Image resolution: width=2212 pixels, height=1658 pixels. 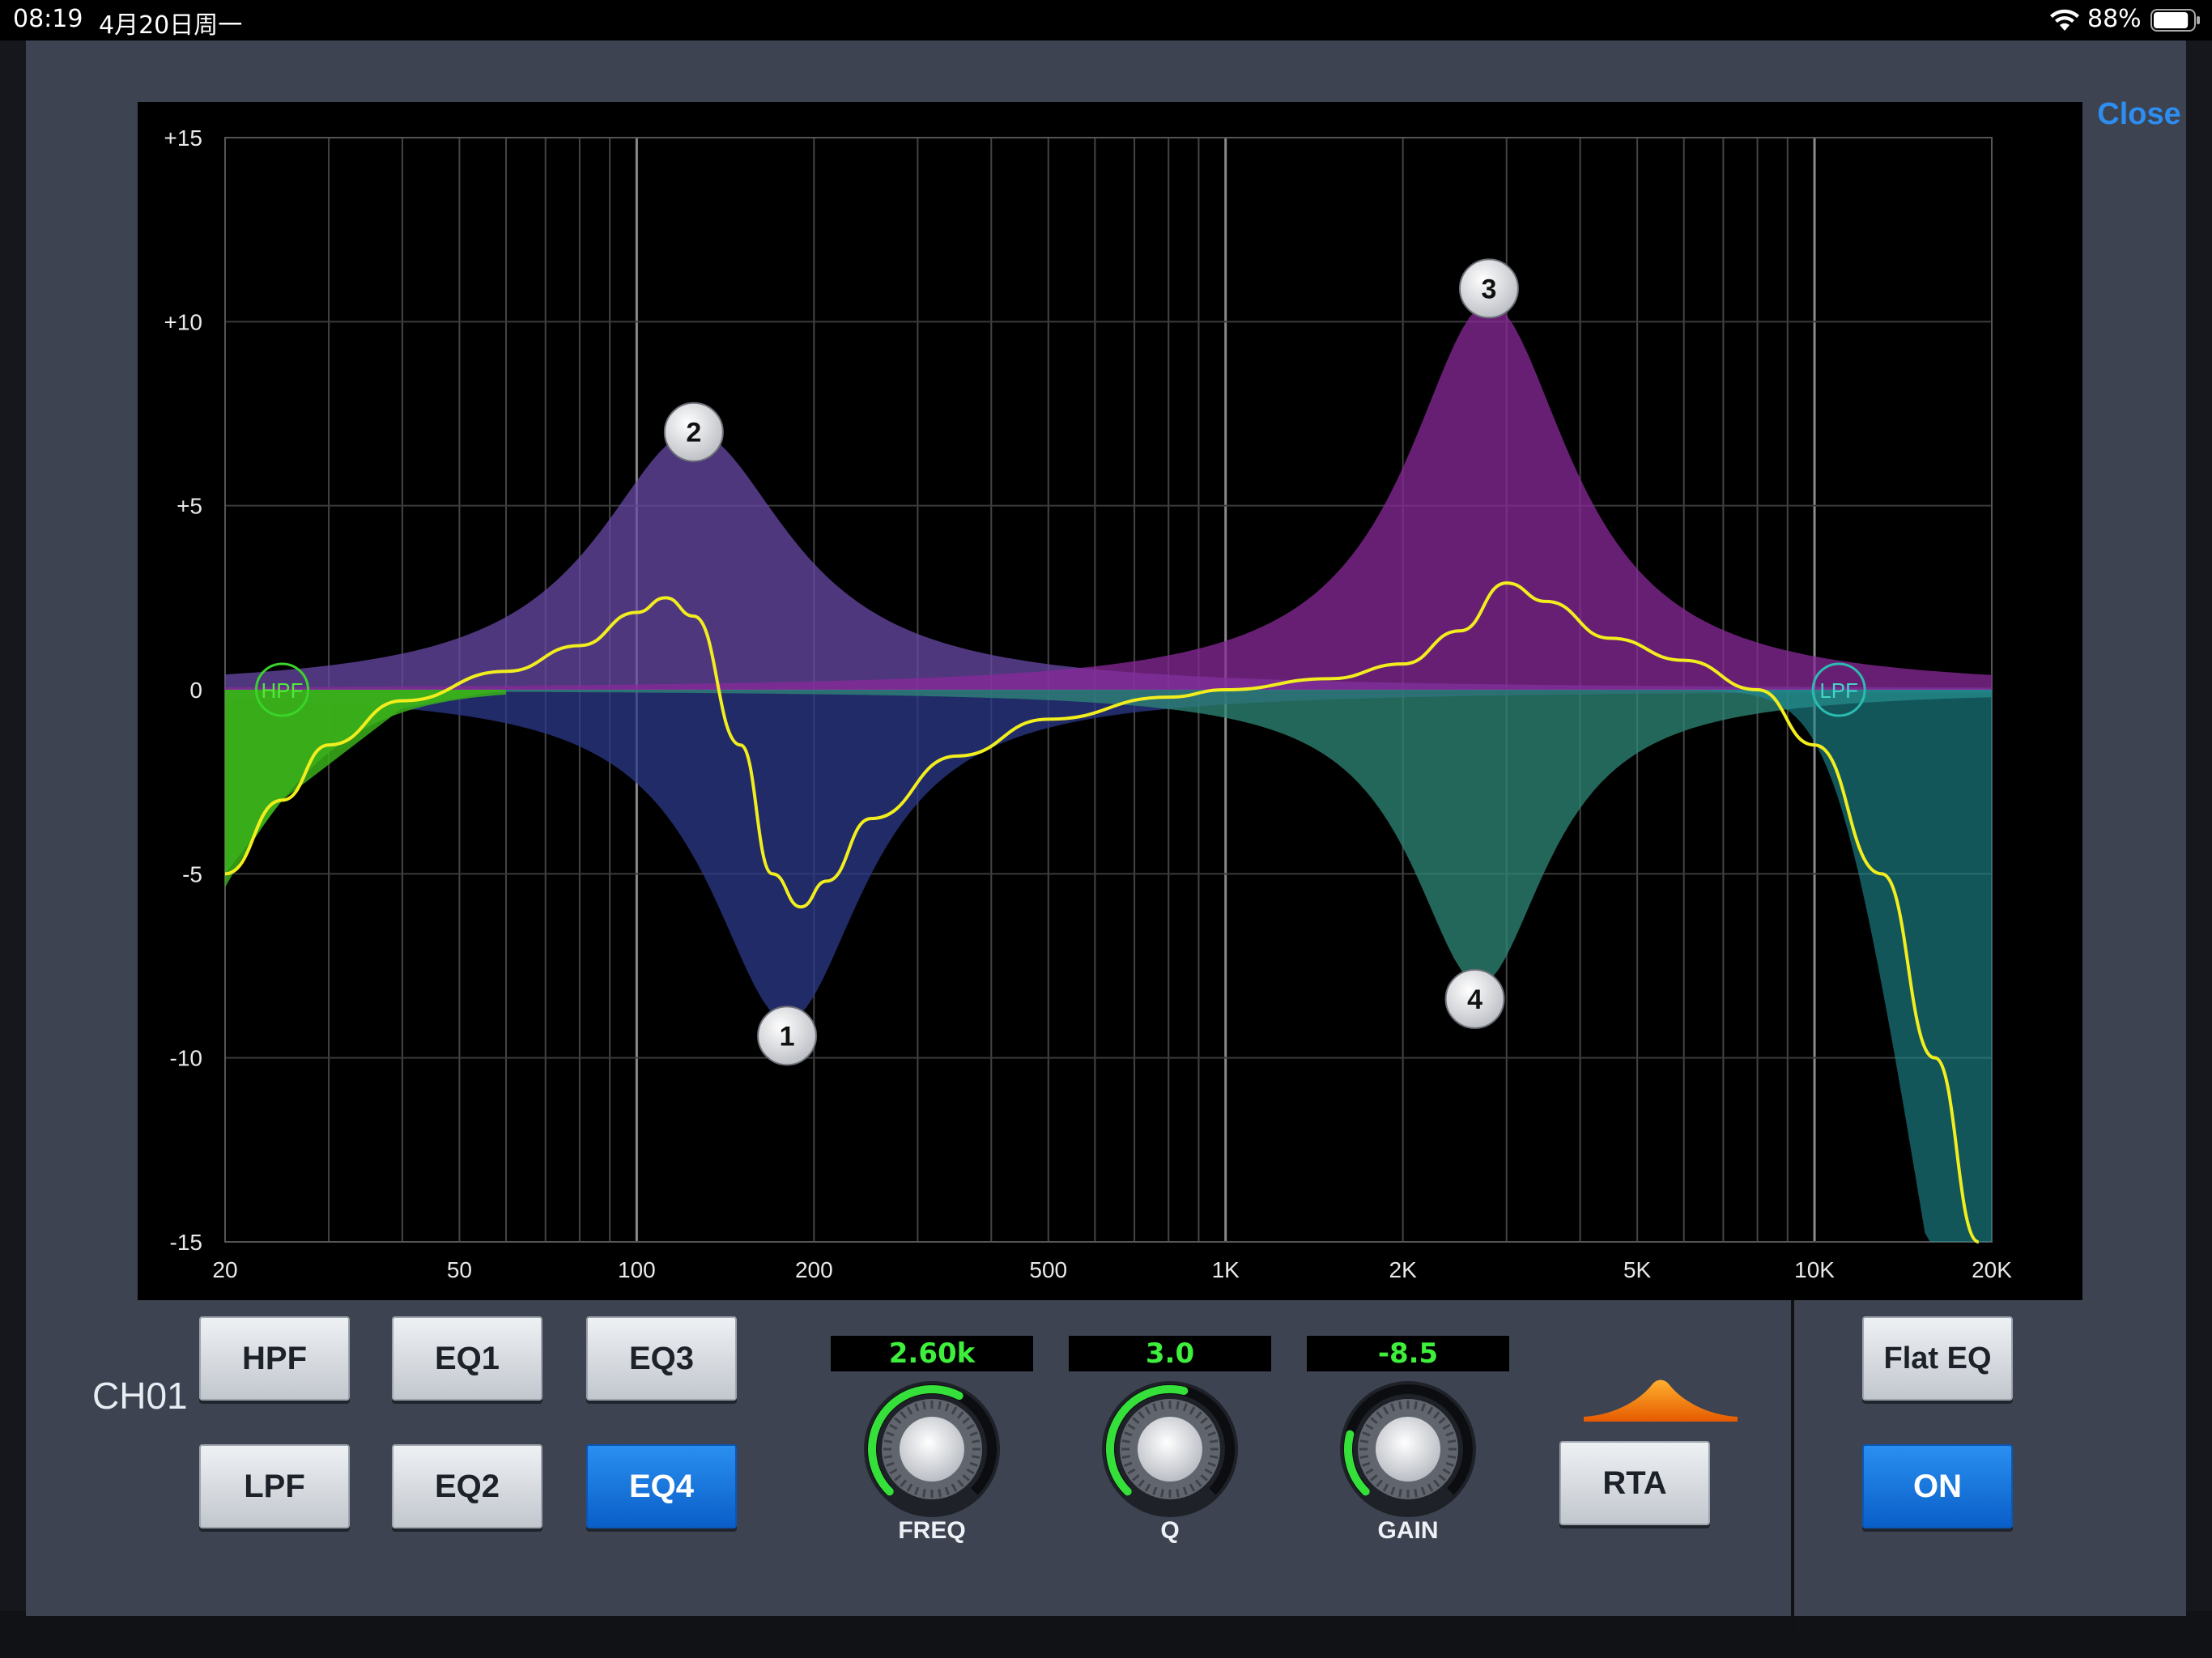 What do you see at coordinates (661, 1486) in the screenshot?
I see `eq4-button: EQ4` at bounding box center [661, 1486].